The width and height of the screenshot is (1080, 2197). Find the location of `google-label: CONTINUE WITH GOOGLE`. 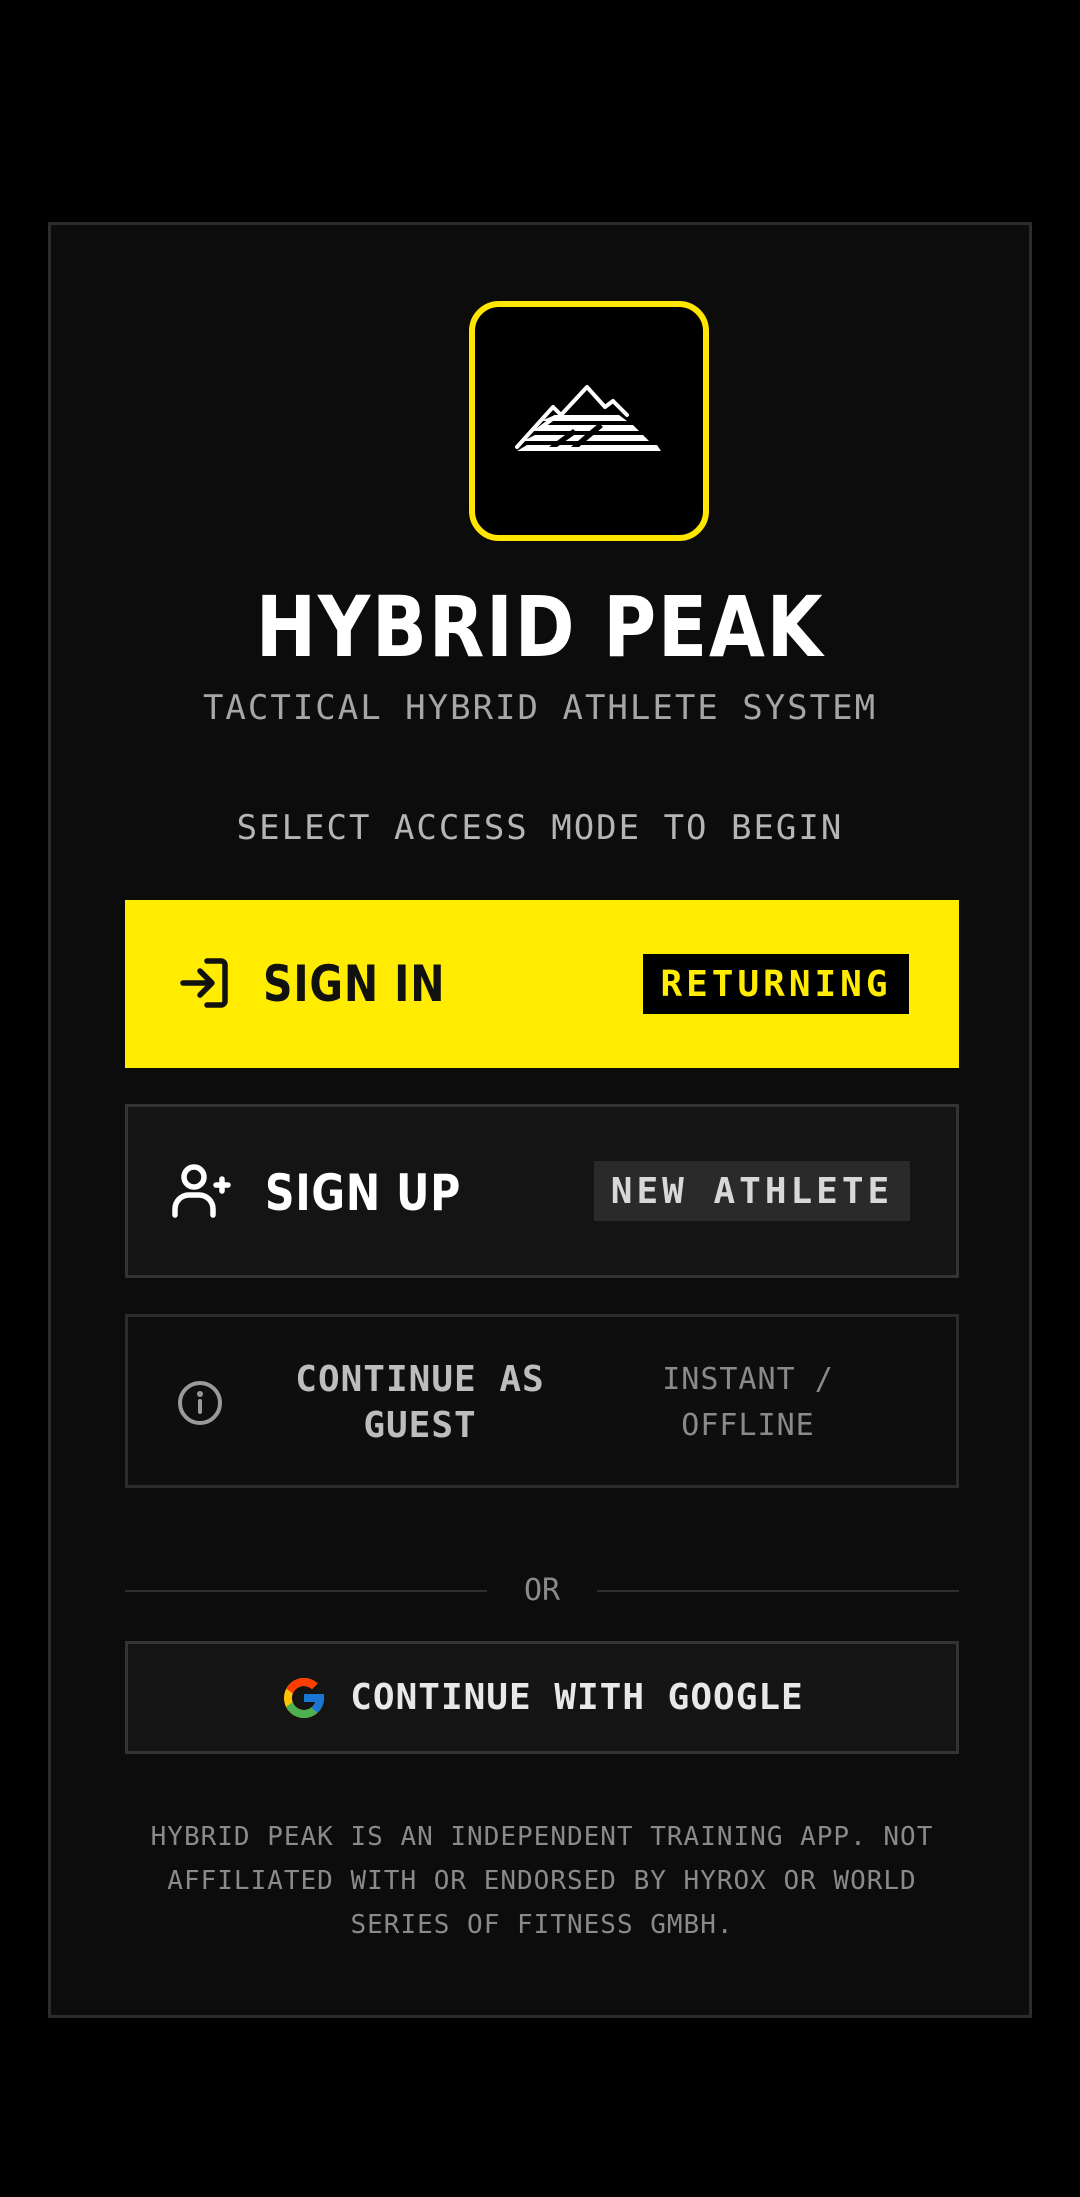

google-label: CONTINUE WITH GOOGLE is located at coordinates (577, 1697).